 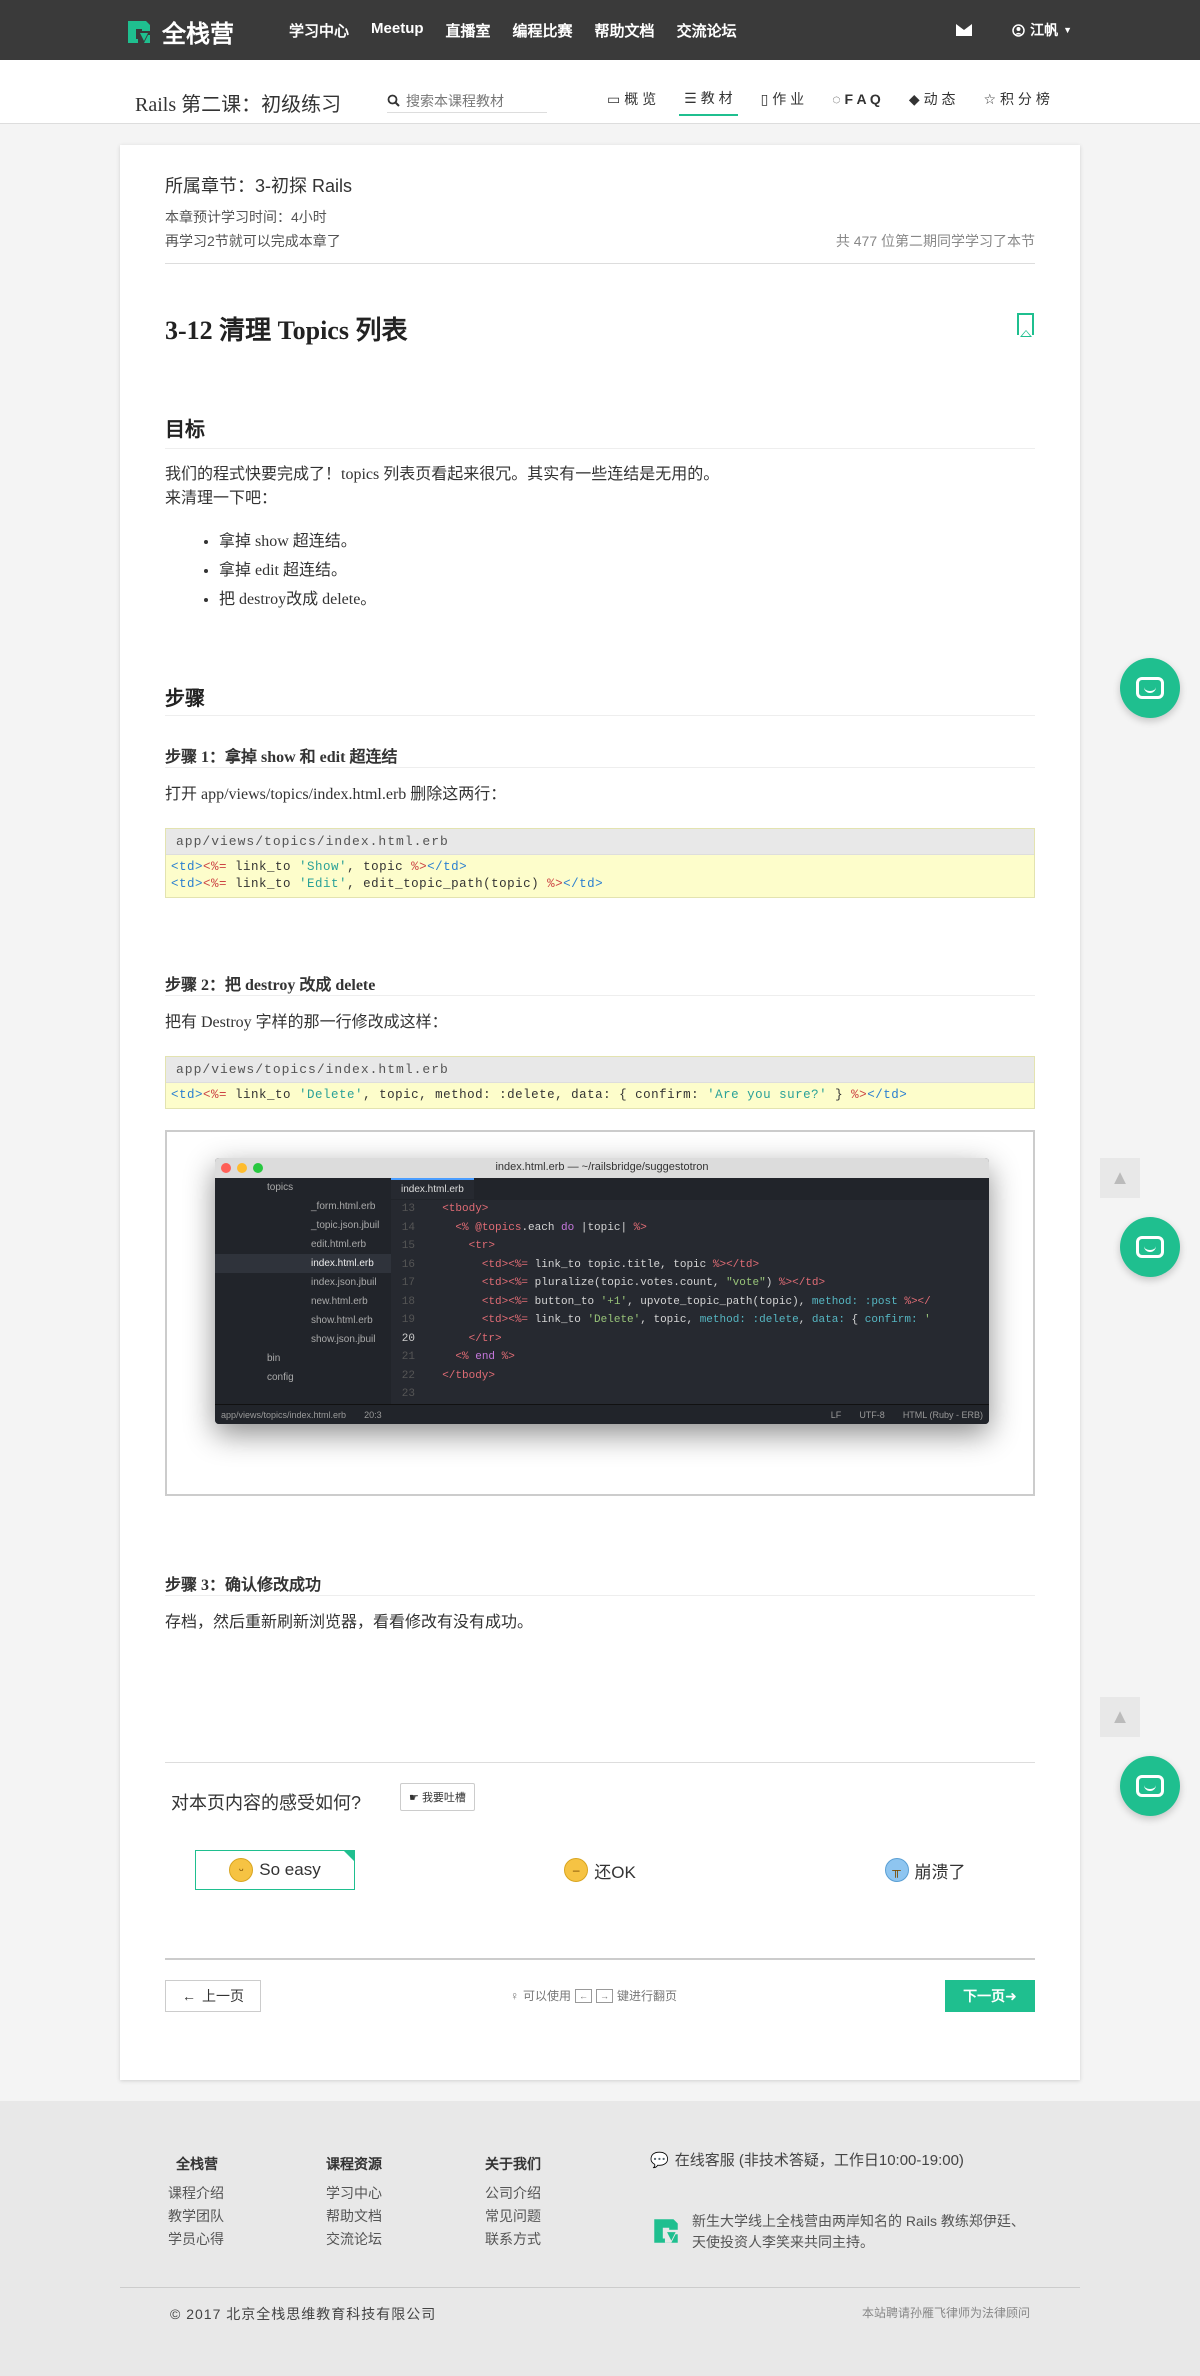 I want to click on prev-page-button: ← 上一页, so click(x=213, y=1996).